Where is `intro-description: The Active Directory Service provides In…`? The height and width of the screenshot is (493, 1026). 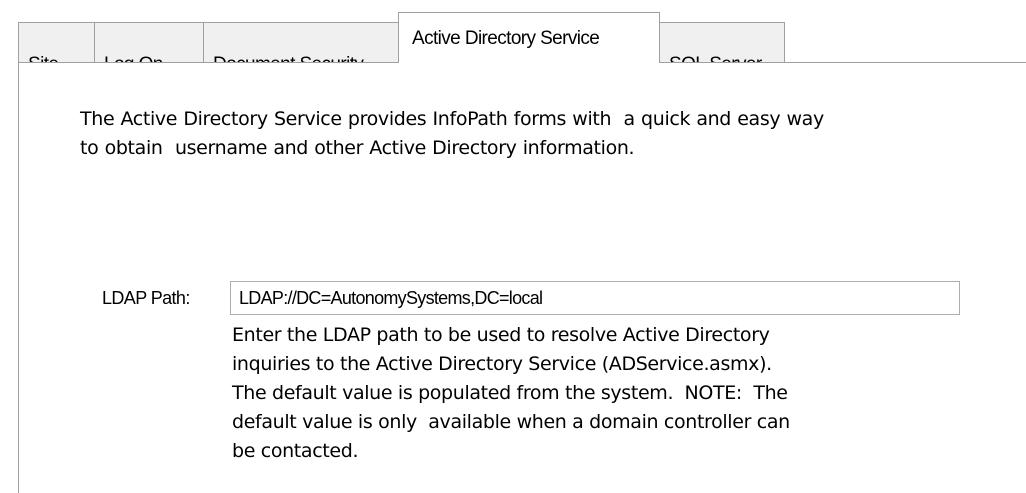
intro-description: The Active Directory Service provides In… is located at coordinates (452, 133).